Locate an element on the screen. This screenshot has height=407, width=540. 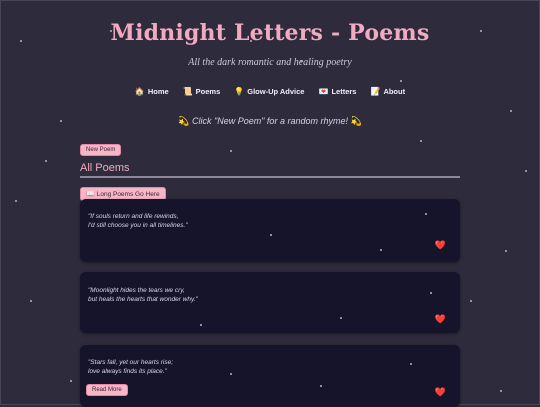
nav-item-home: 🏠 Home is located at coordinates (152, 91).